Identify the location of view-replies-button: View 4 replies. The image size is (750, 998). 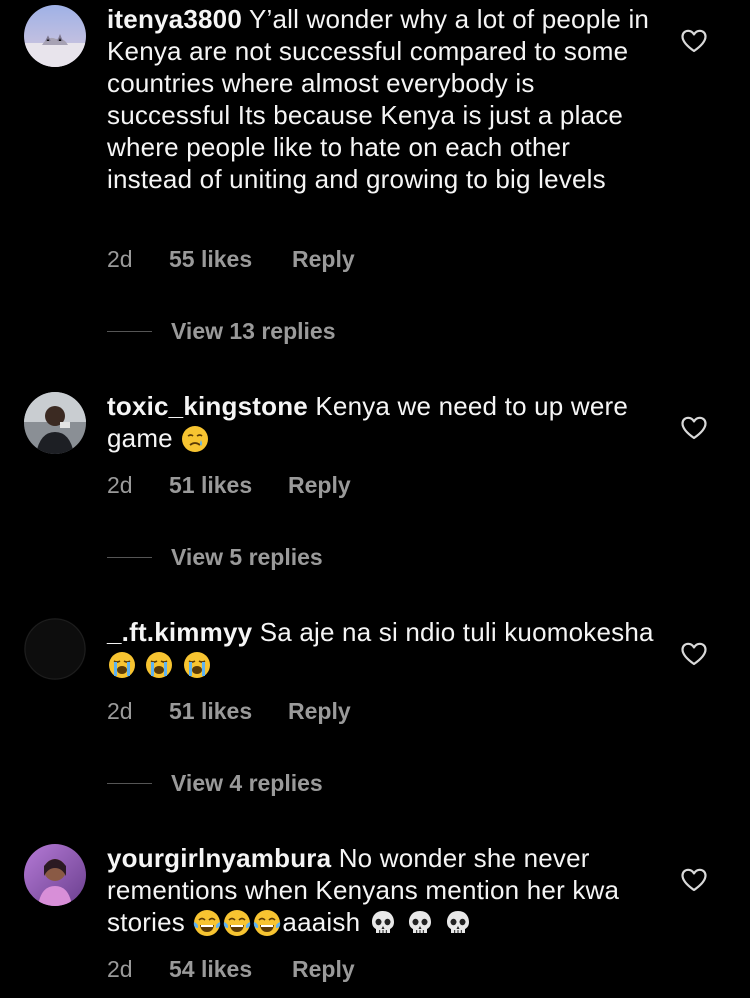
(215, 783).